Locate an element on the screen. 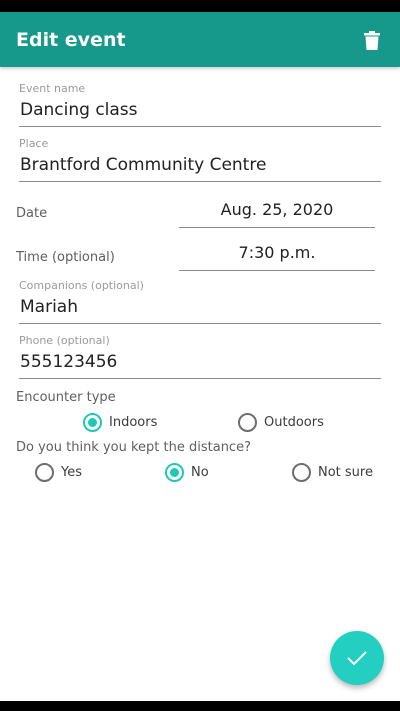 This screenshot has height=711, width=400. radio-yes-circle is located at coordinates (44, 472).